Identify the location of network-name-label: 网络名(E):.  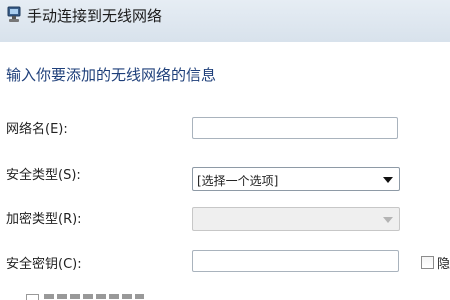
(37, 129).